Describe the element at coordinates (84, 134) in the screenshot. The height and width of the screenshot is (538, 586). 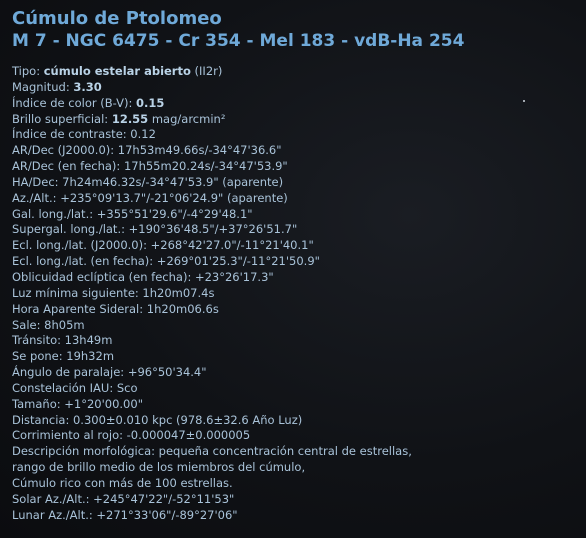
I see `info-contrast-index: Índice de contraste: 0.12` at that location.